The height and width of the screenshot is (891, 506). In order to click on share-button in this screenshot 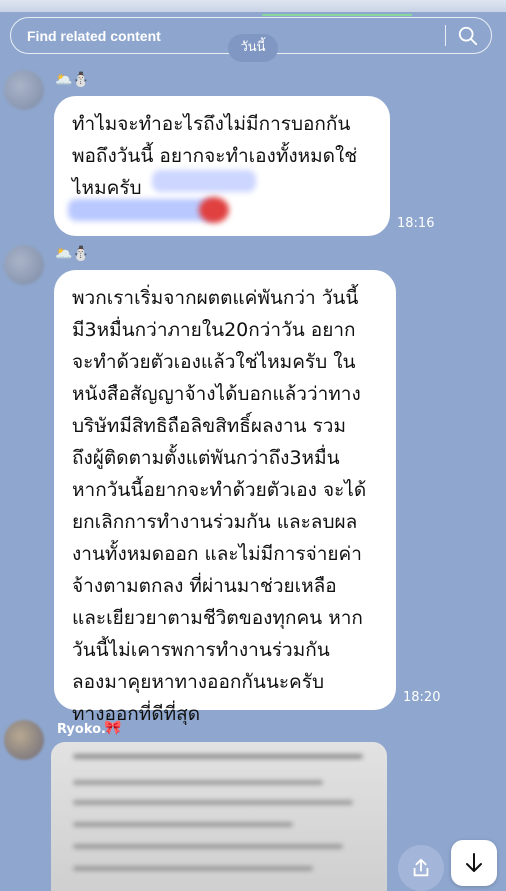, I will do `click(421, 868)`.